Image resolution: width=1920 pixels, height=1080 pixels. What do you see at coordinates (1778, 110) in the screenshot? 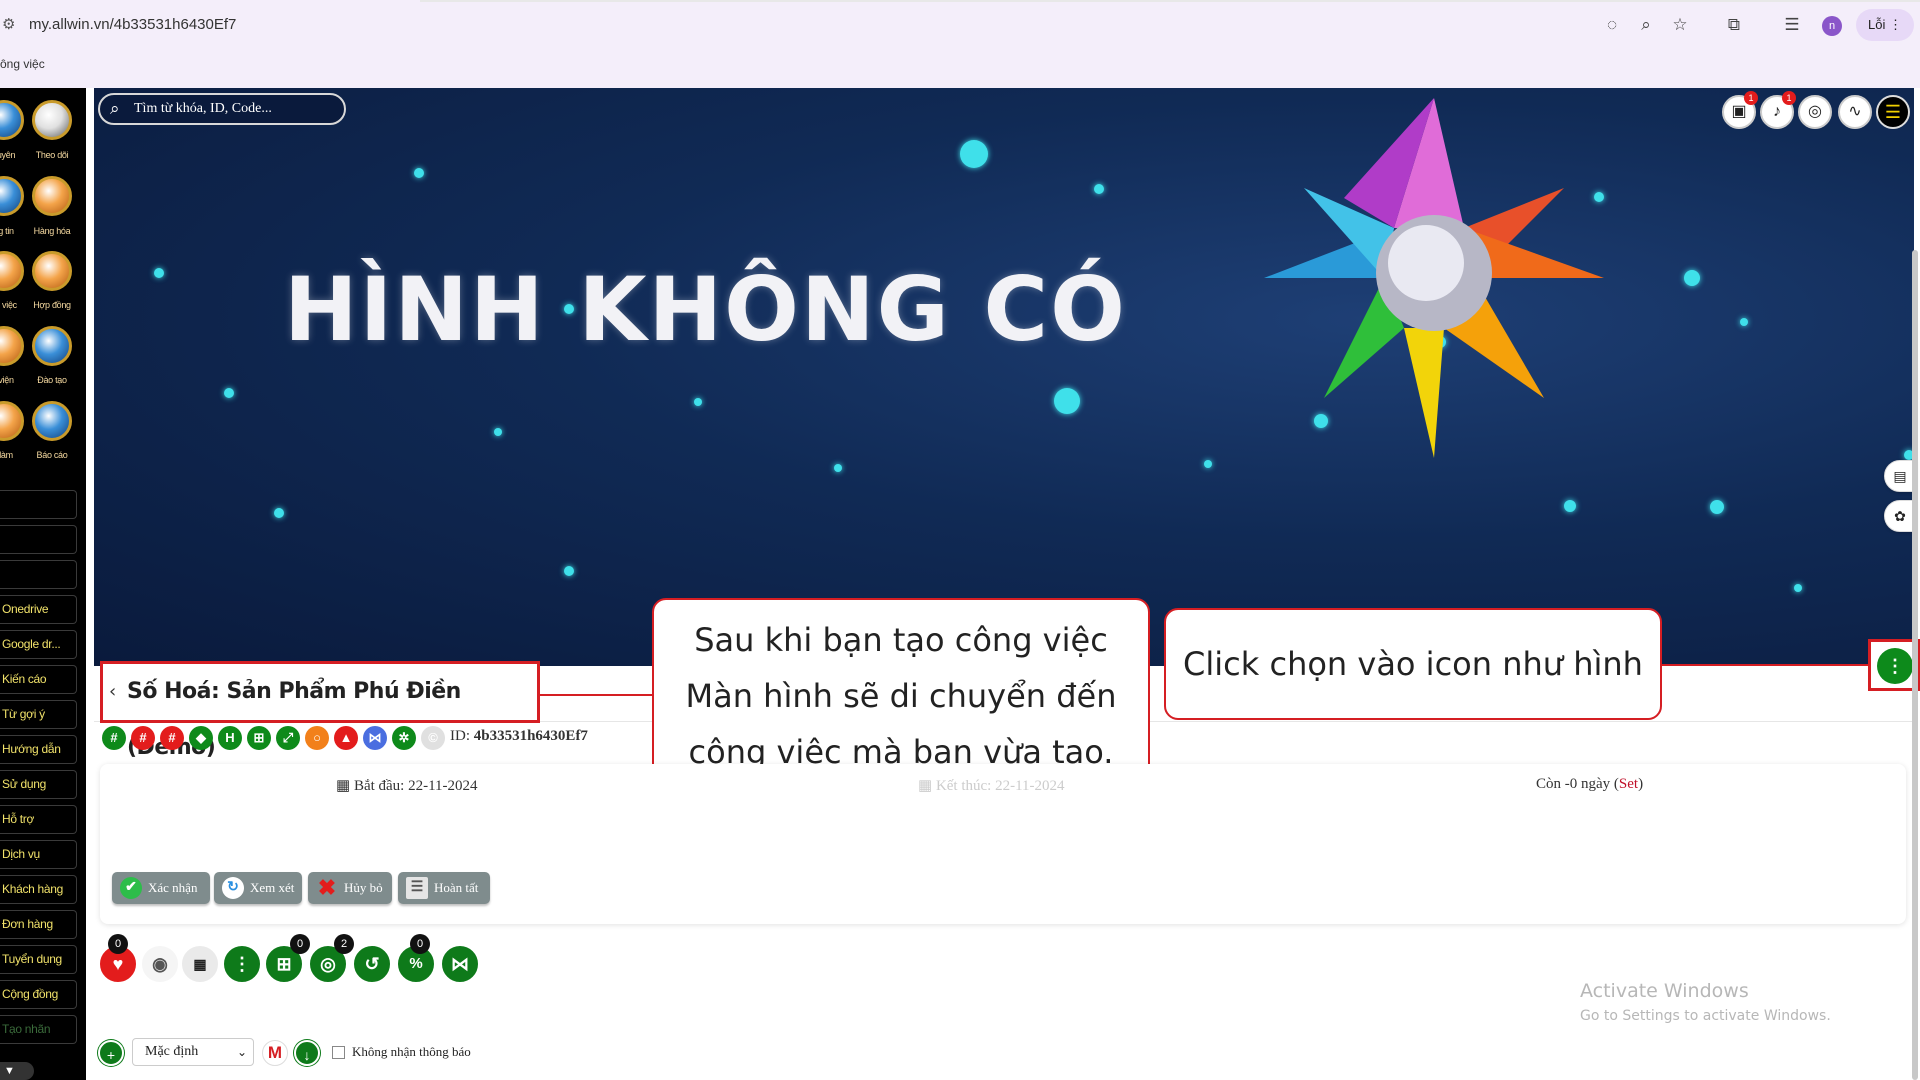
I see `bell-icon: ♪ 1` at bounding box center [1778, 110].